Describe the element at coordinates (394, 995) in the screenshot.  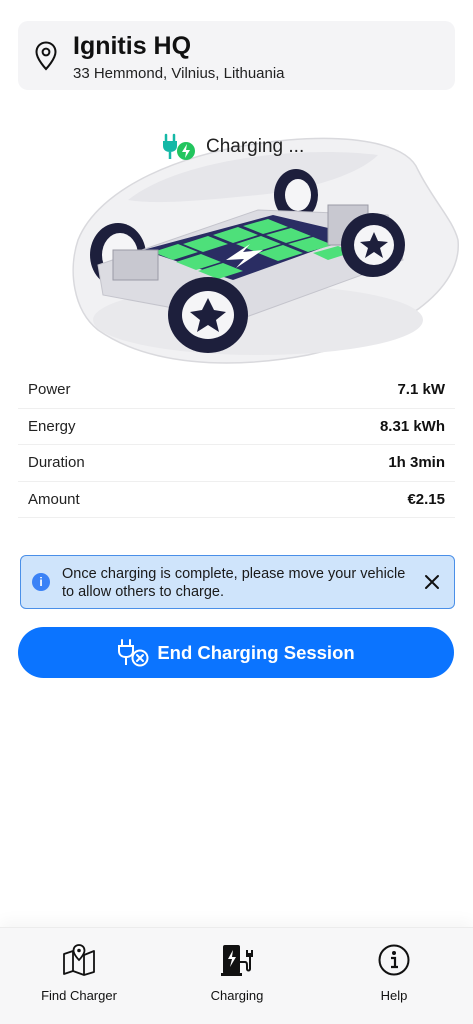
I see `tab-label: Help` at that location.